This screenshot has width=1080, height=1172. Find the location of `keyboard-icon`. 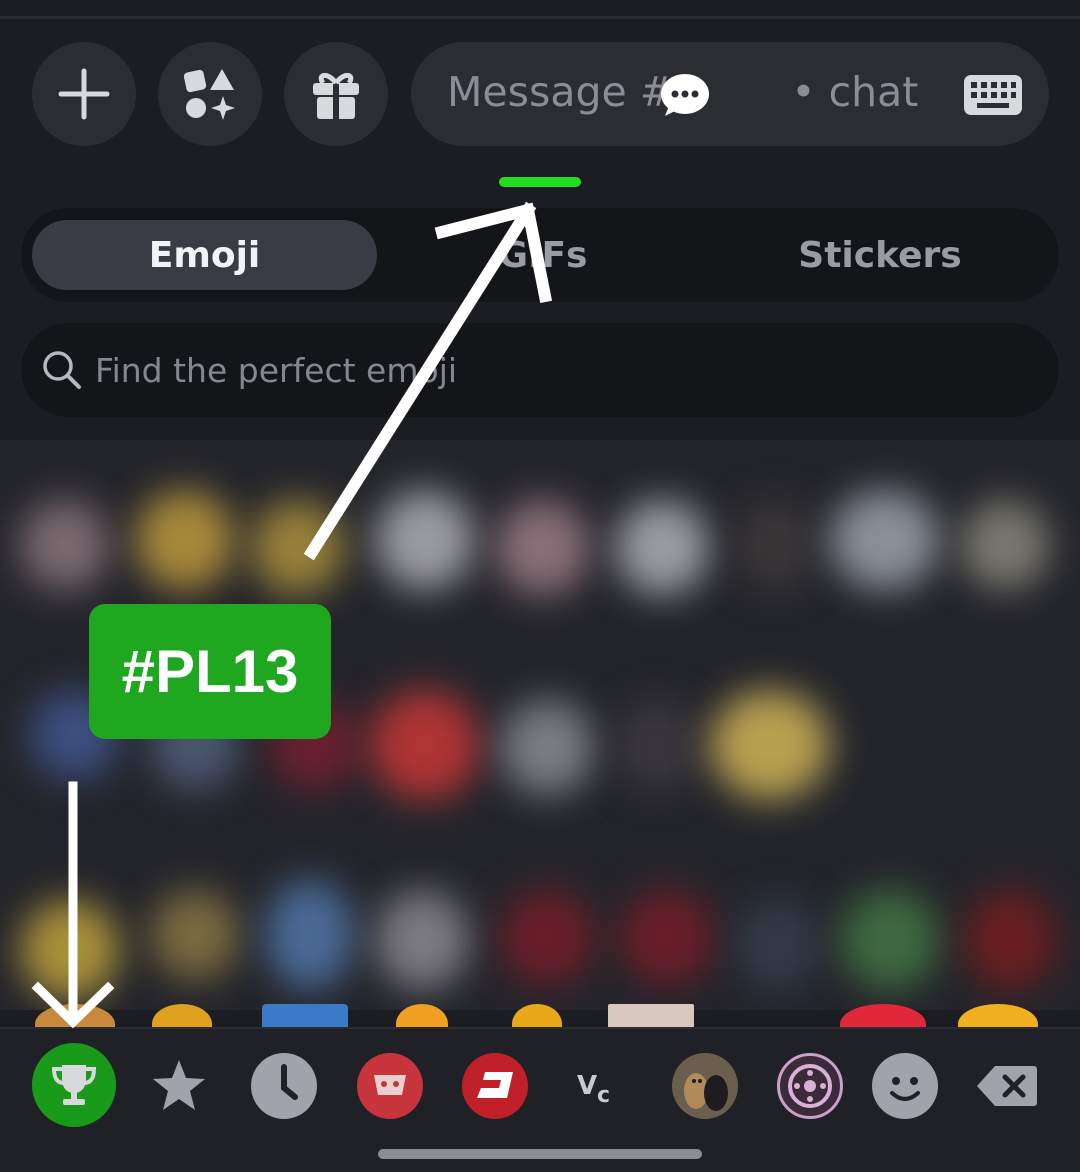

keyboard-icon is located at coordinates (993, 95).